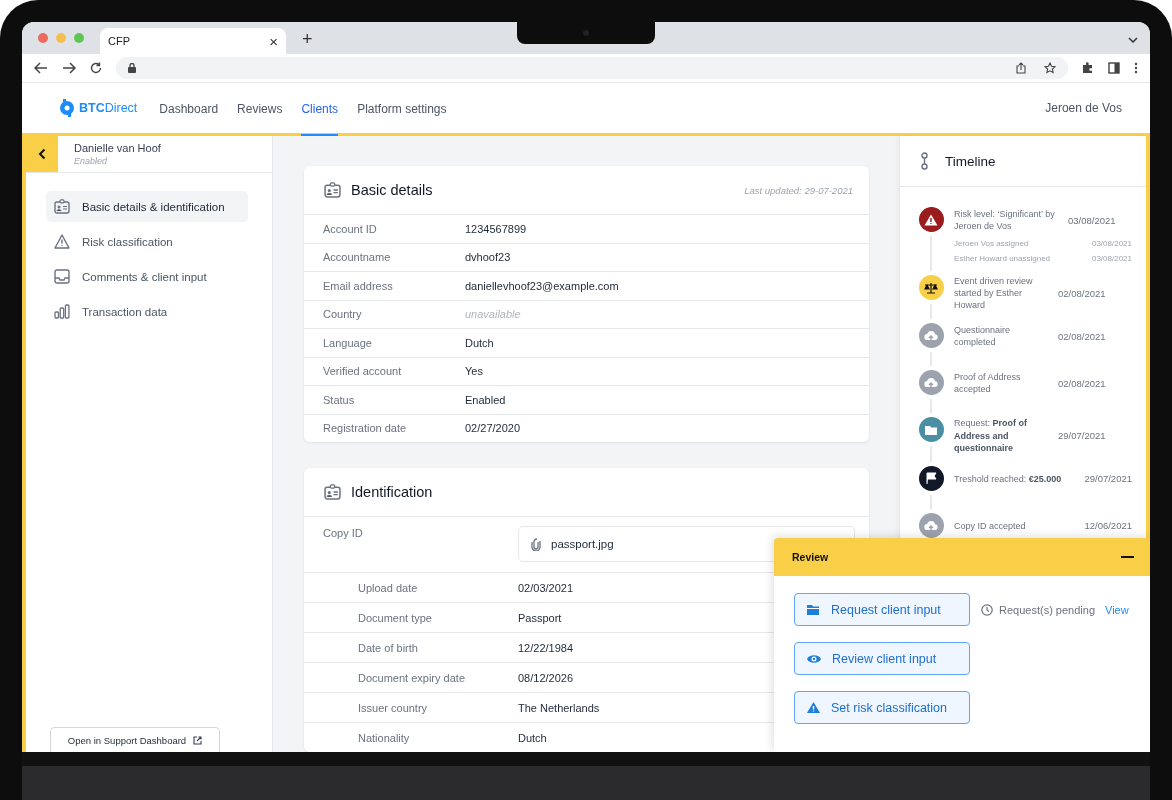  What do you see at coordinates (810, 557) in the screenshot?
I see `review-title: Review` at bounding box center [810, 557].